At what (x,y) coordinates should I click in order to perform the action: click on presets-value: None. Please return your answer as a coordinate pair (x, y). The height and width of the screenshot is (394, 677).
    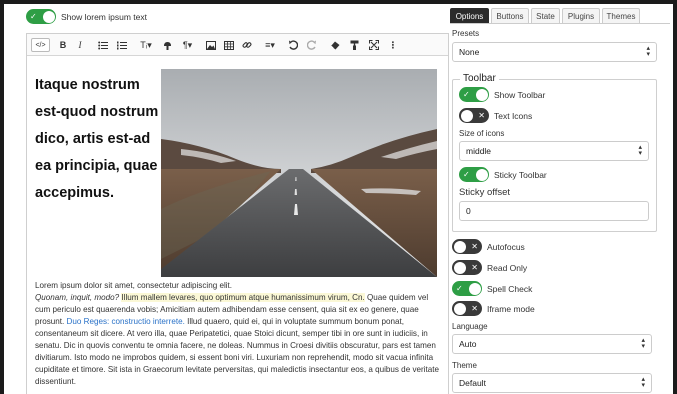
    Looking at the image, I should click on (469, 52).